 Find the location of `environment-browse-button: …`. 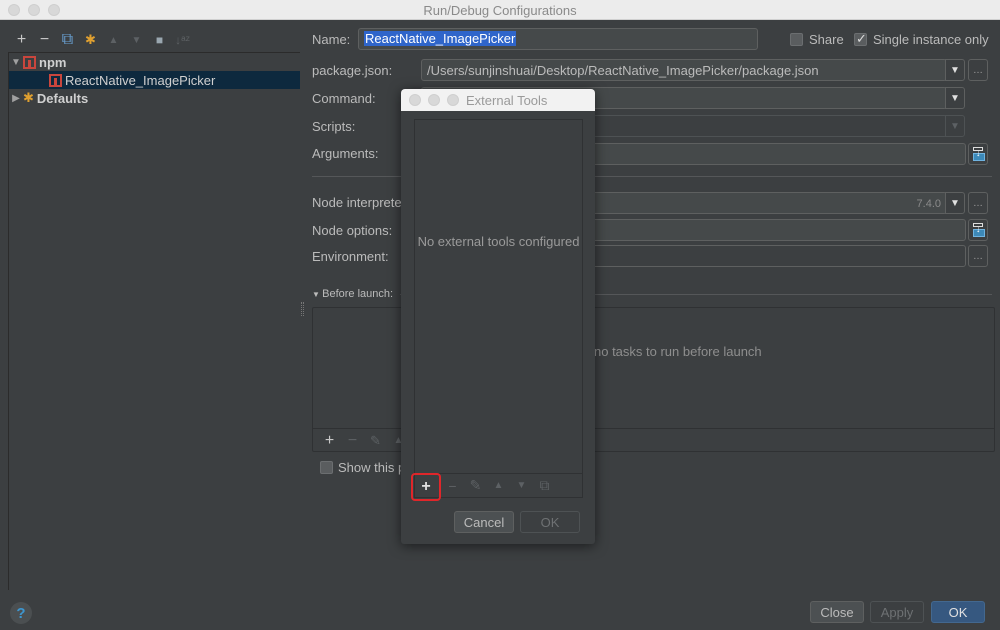

environment-browse-button: … is located at coordinates (978, 256).